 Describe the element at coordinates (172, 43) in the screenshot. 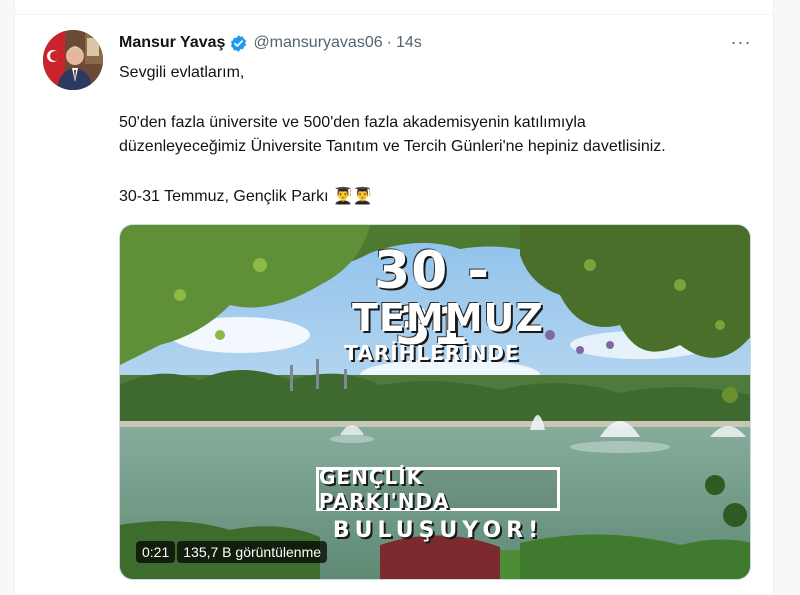

I see `author-name: Mansur Yavaş` at that location.